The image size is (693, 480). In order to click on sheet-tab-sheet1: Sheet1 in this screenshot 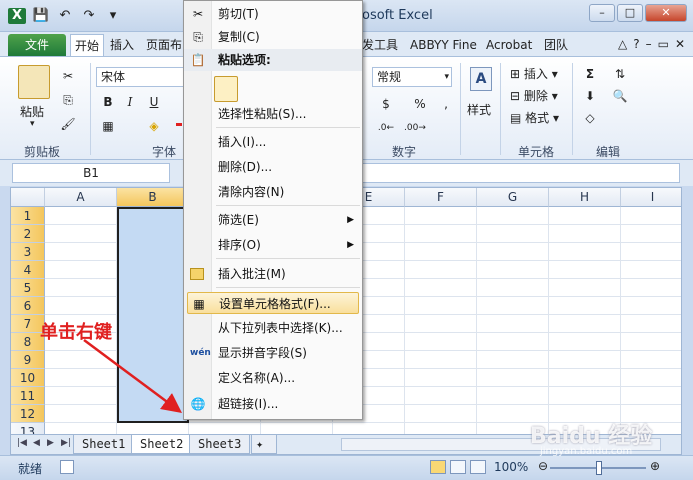, I will do `click(104, 444)`.